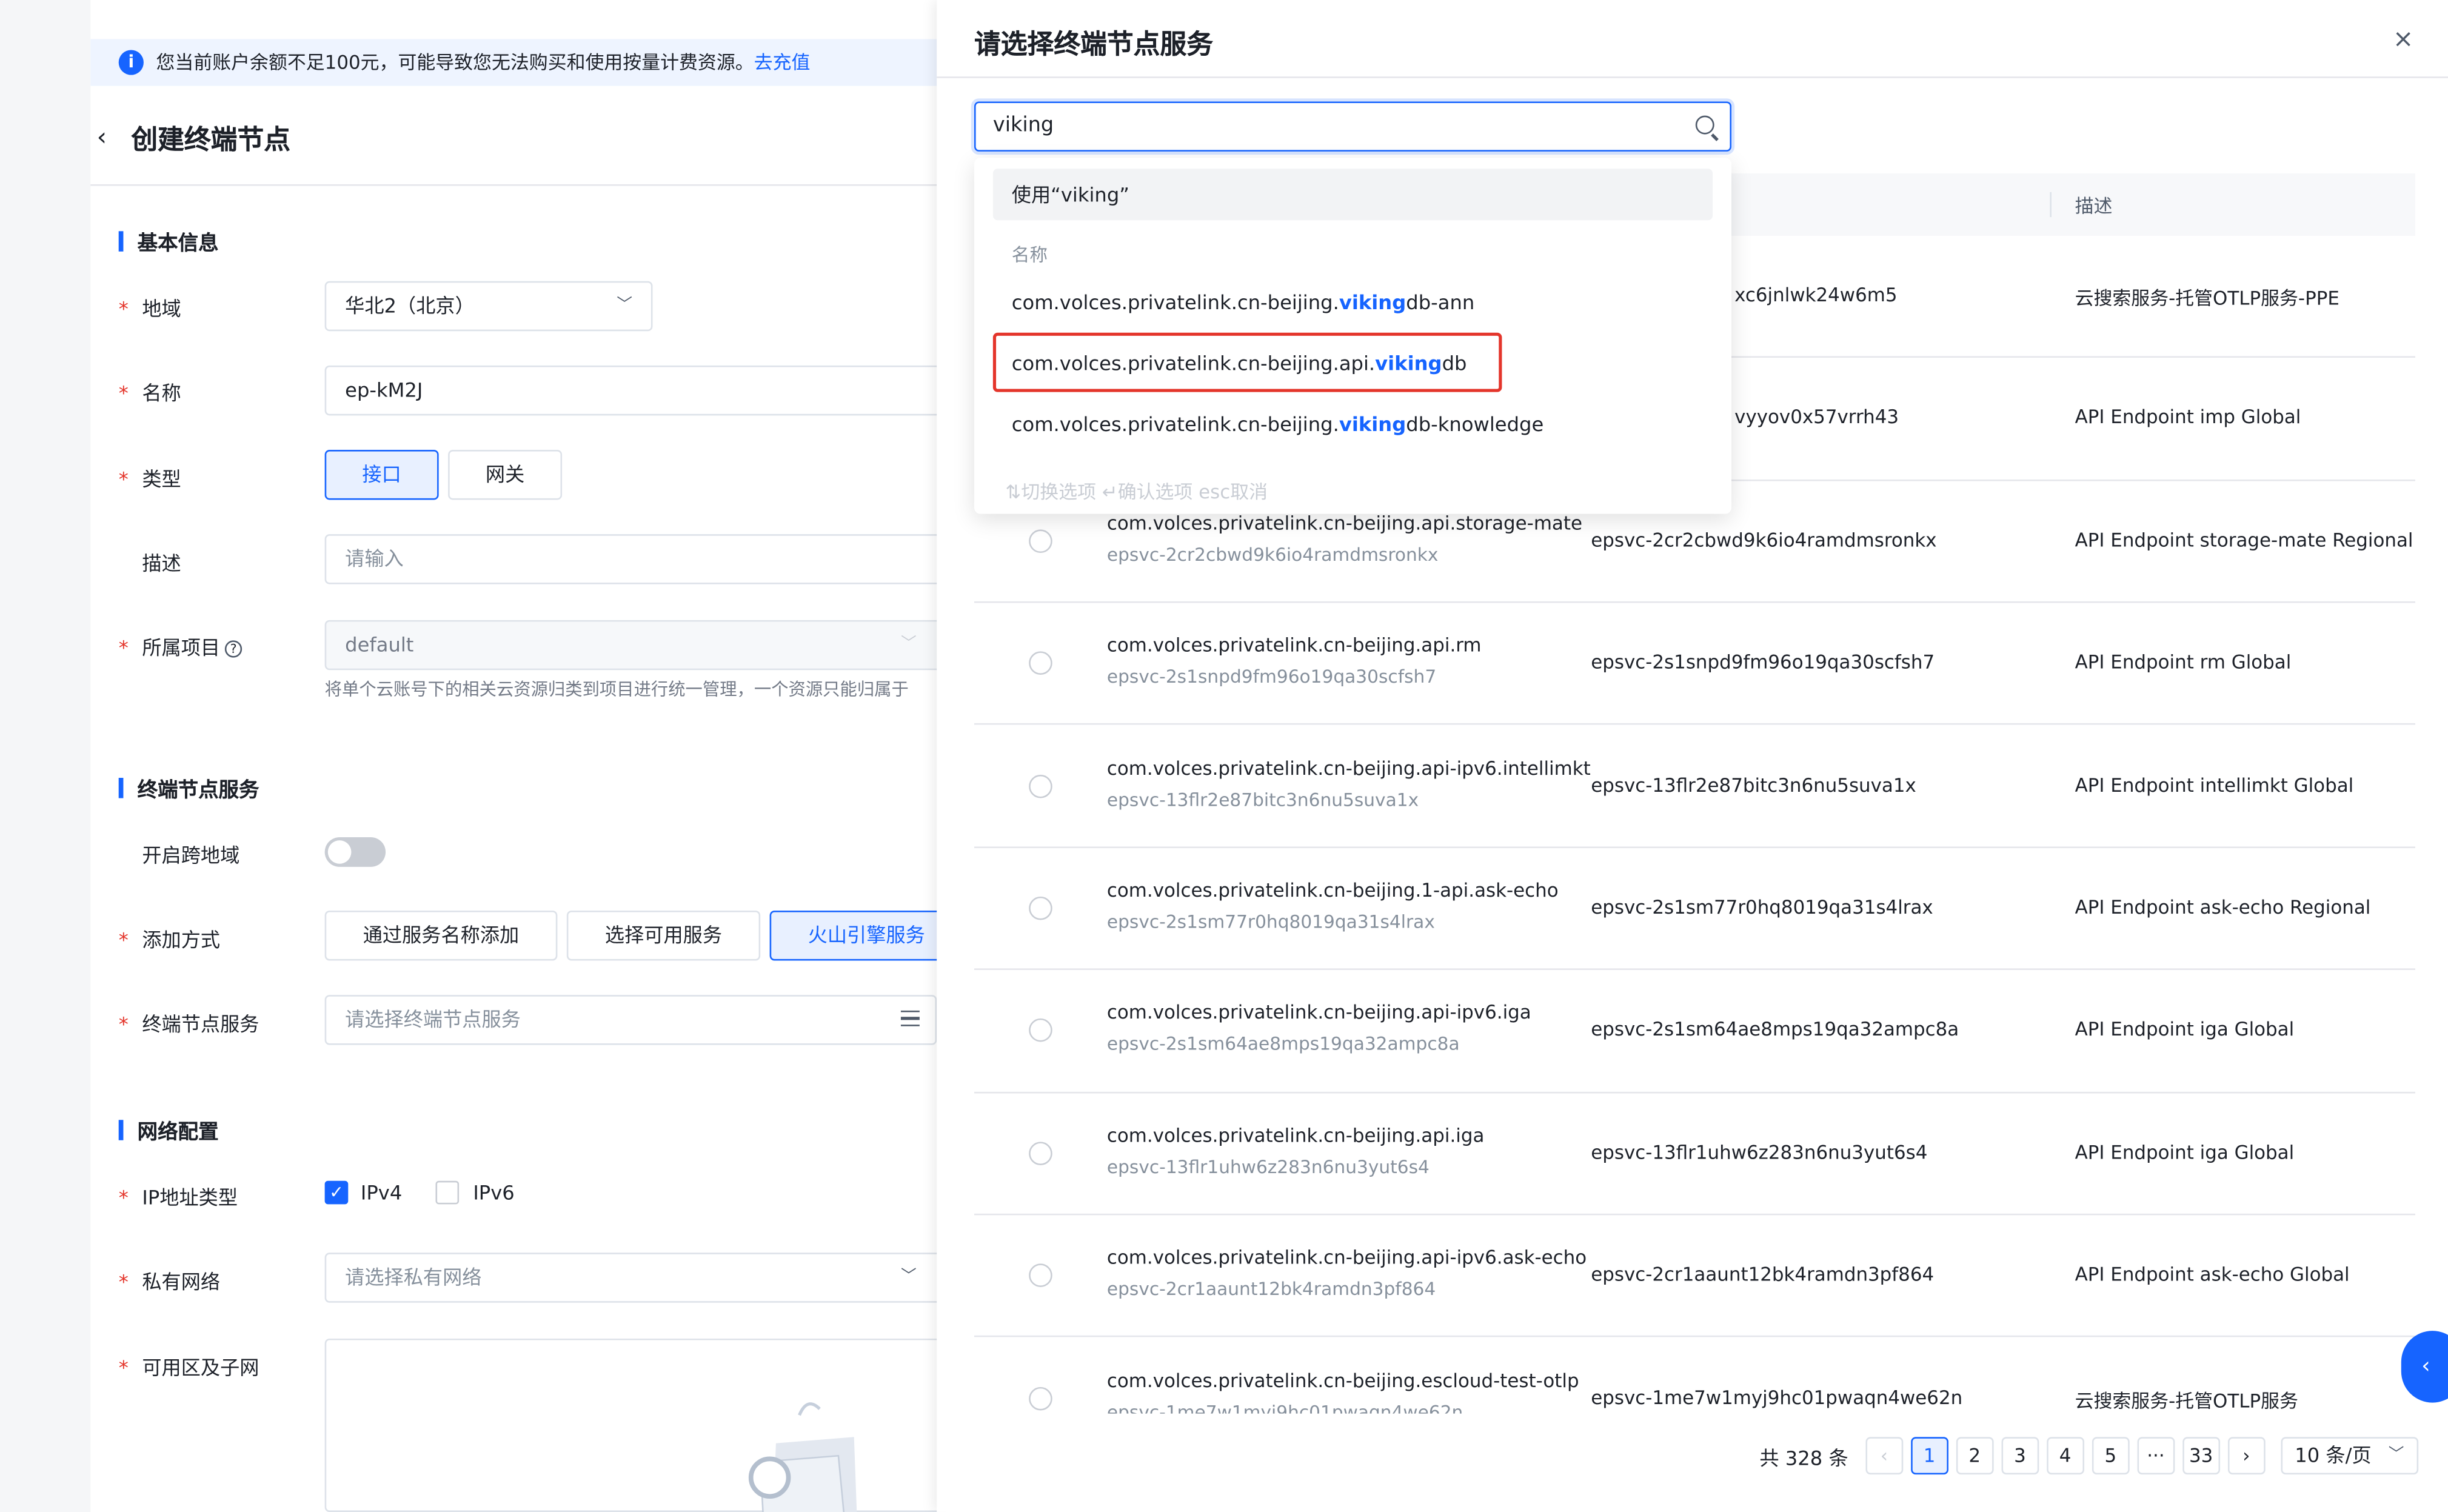  What do you see at coordinates (2201, 1456) in the screenshot?
I see `page-button: 33` at bounding box center [2201, 1456].